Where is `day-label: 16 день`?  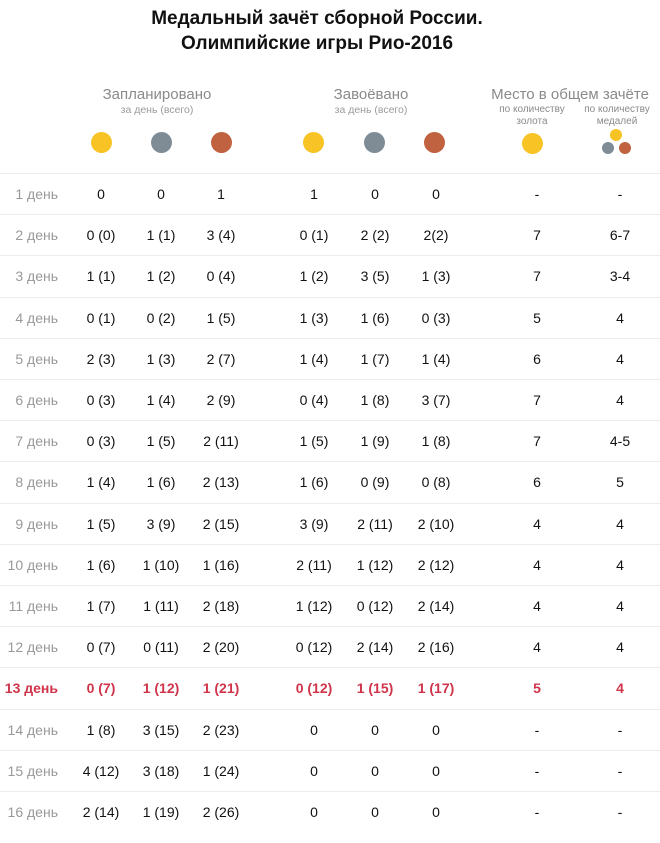
day-label: 16 день is located at coordinates (32, 812).